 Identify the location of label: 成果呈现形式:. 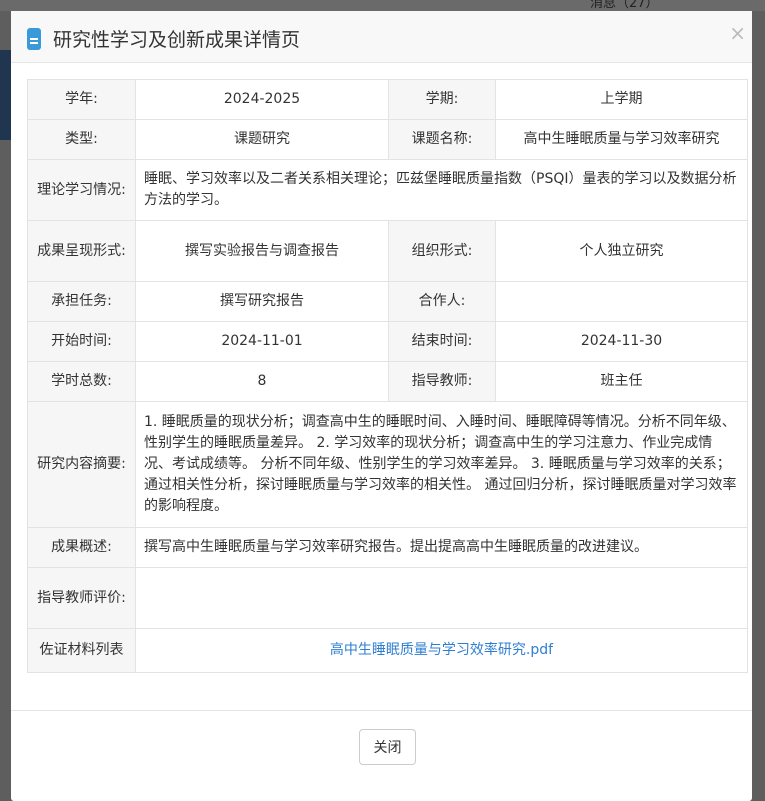
(81, 251).